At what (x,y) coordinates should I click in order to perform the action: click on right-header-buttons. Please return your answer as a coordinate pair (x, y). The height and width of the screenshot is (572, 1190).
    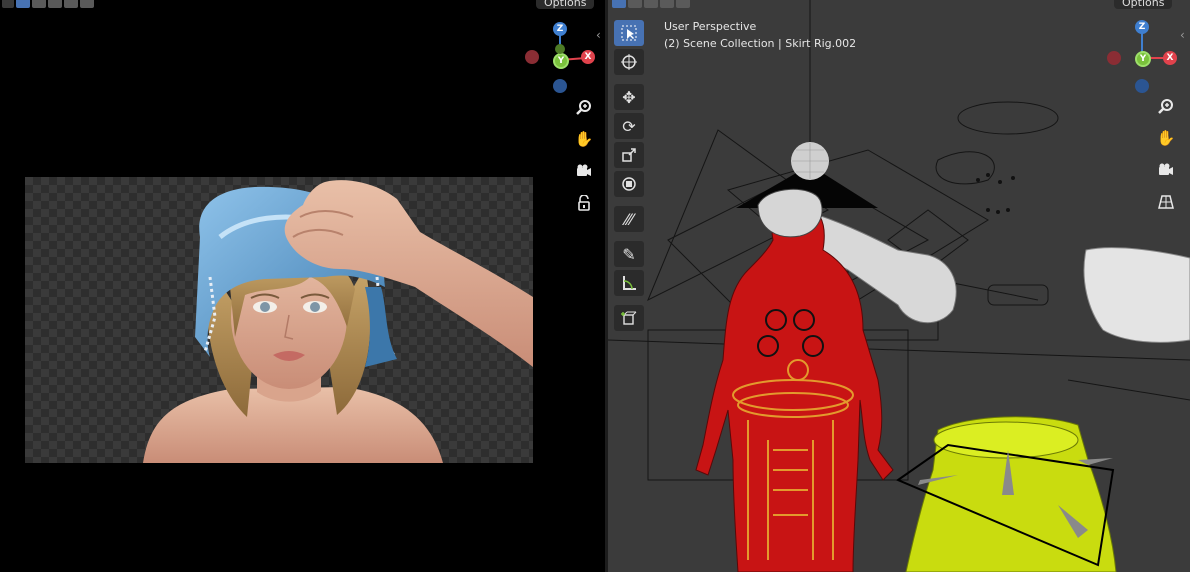
    Looking at the image, I should click on (651, 4).